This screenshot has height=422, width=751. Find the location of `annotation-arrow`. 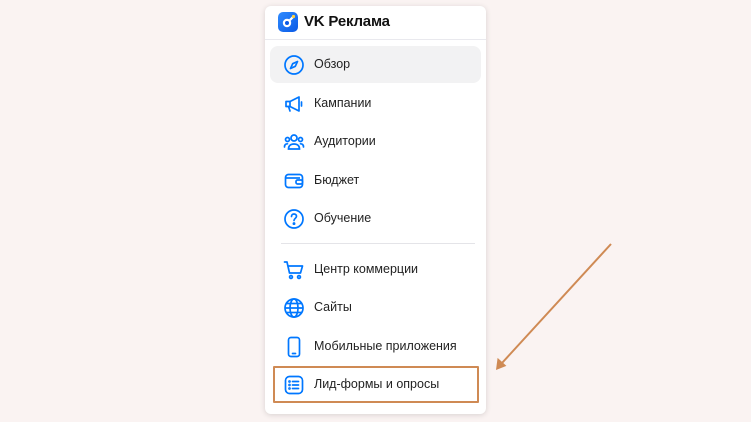

annotation-arrow is located at coordinates (554, 306).